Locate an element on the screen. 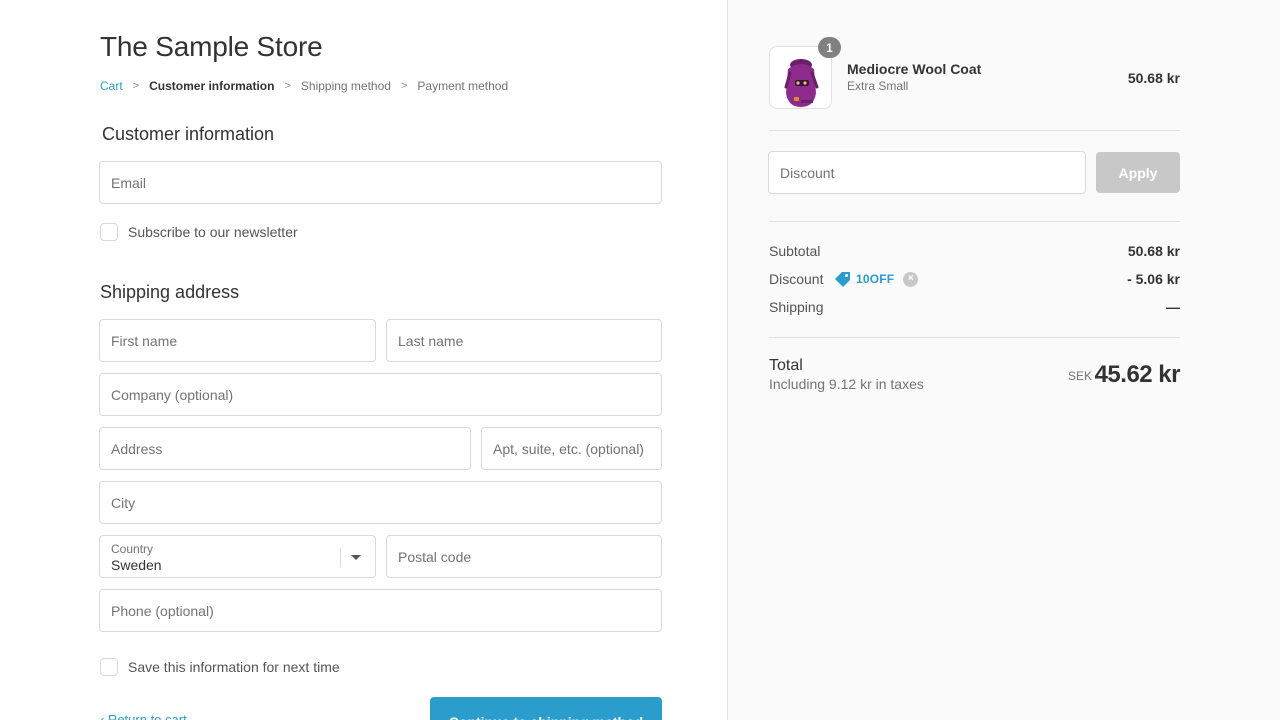 This screenshot has width=1280, height=720. product-price: 50.68 kr is located at coordinates (1153, 78).